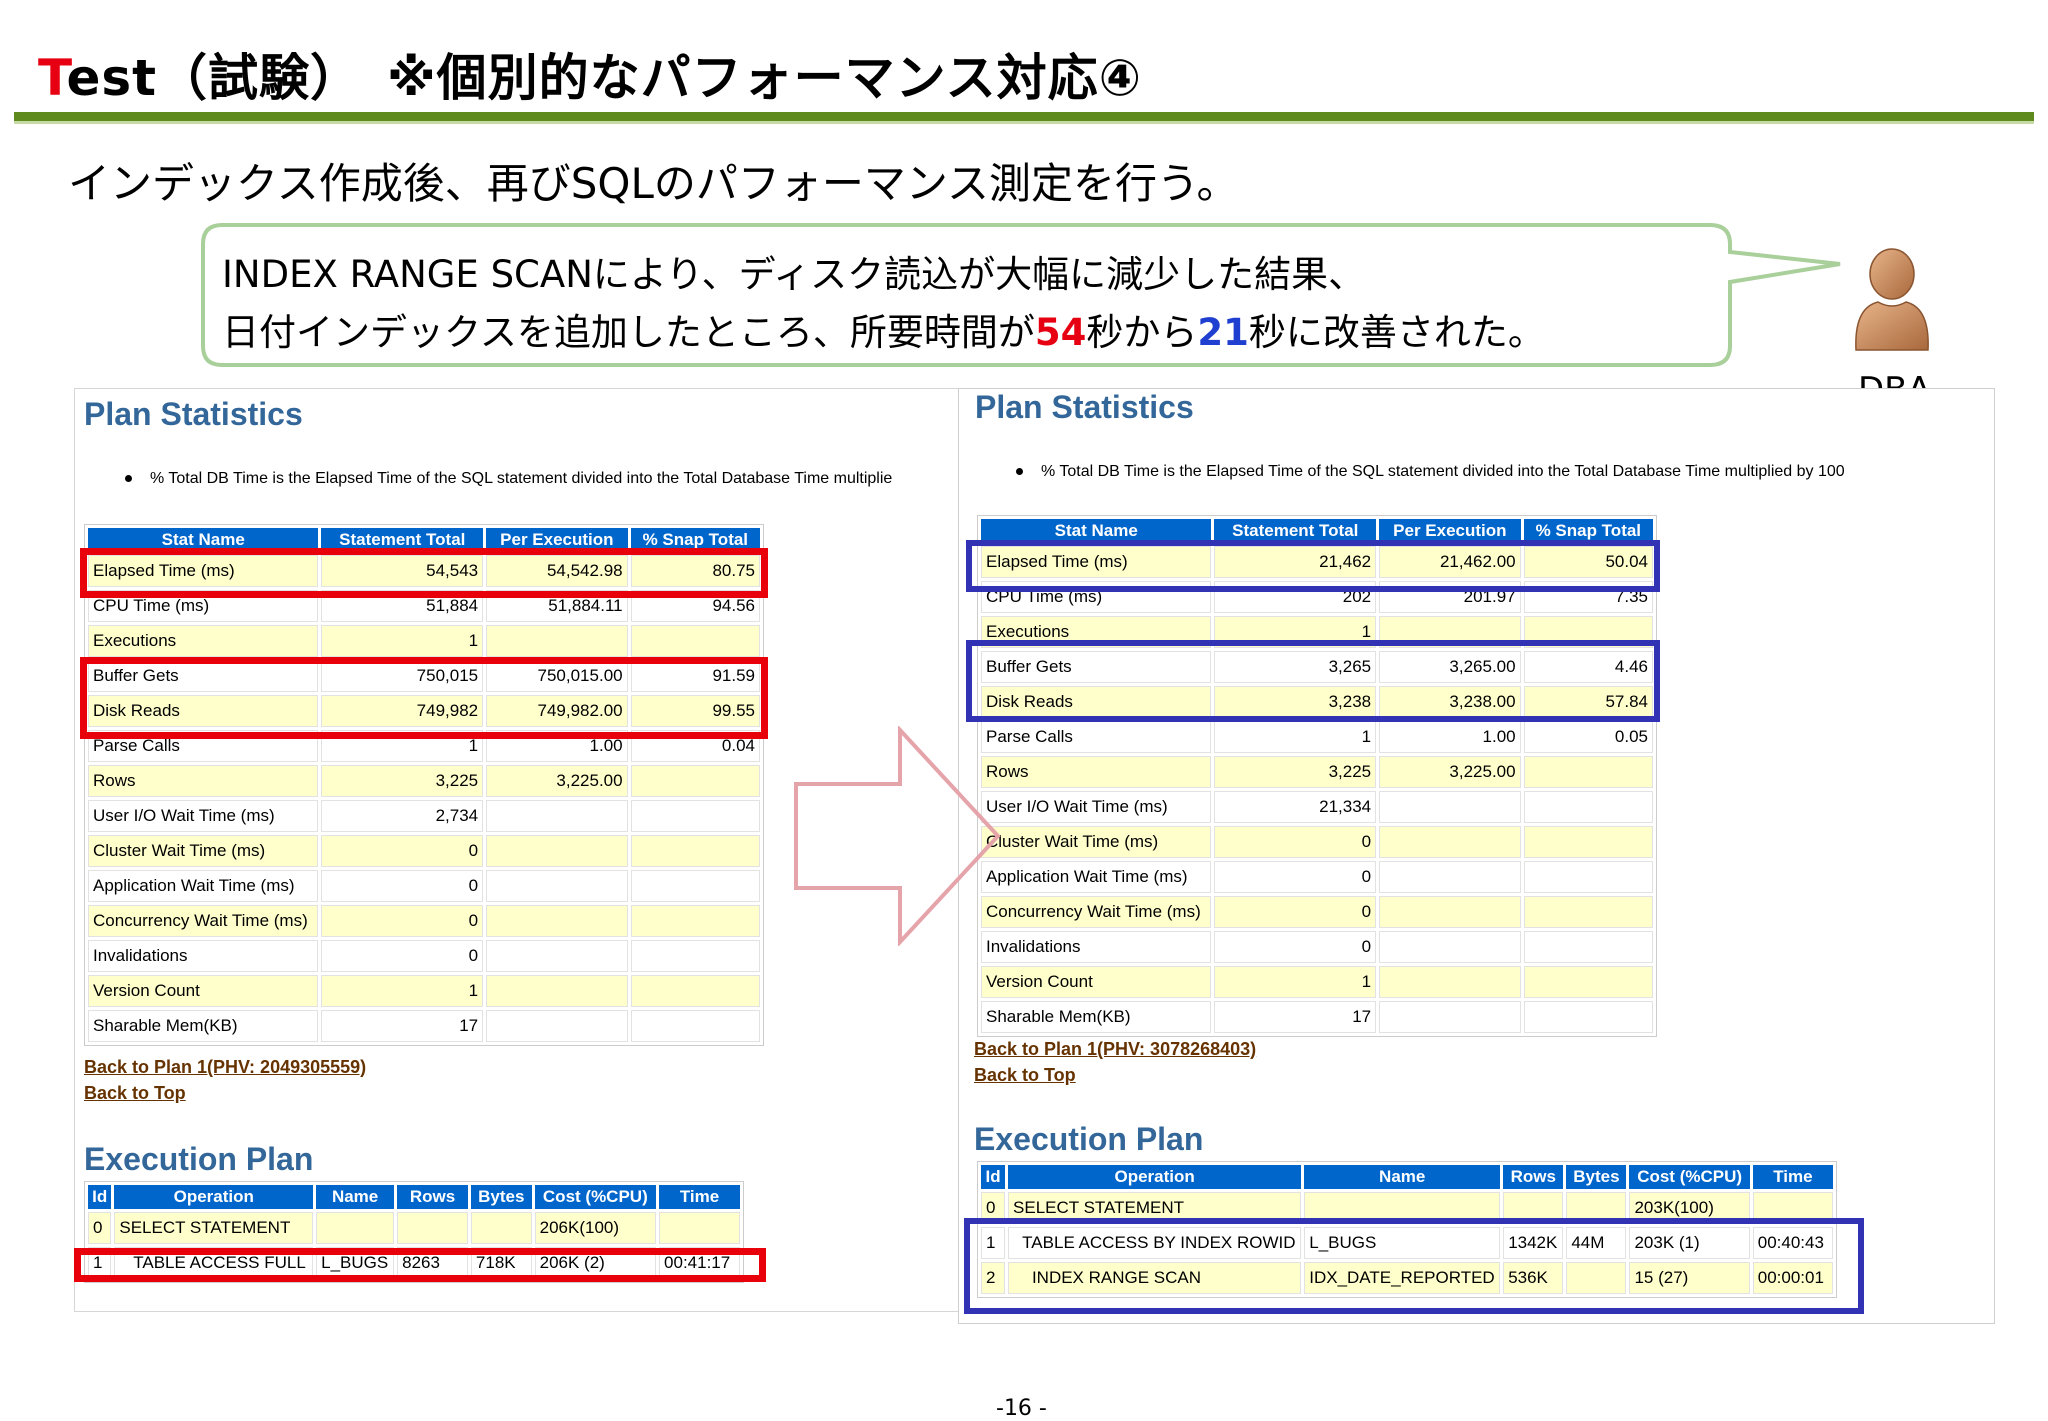 The width and height of the screenshot is (2048, 1421). I want to click on table-cell: 2,734, so click(402, 816).